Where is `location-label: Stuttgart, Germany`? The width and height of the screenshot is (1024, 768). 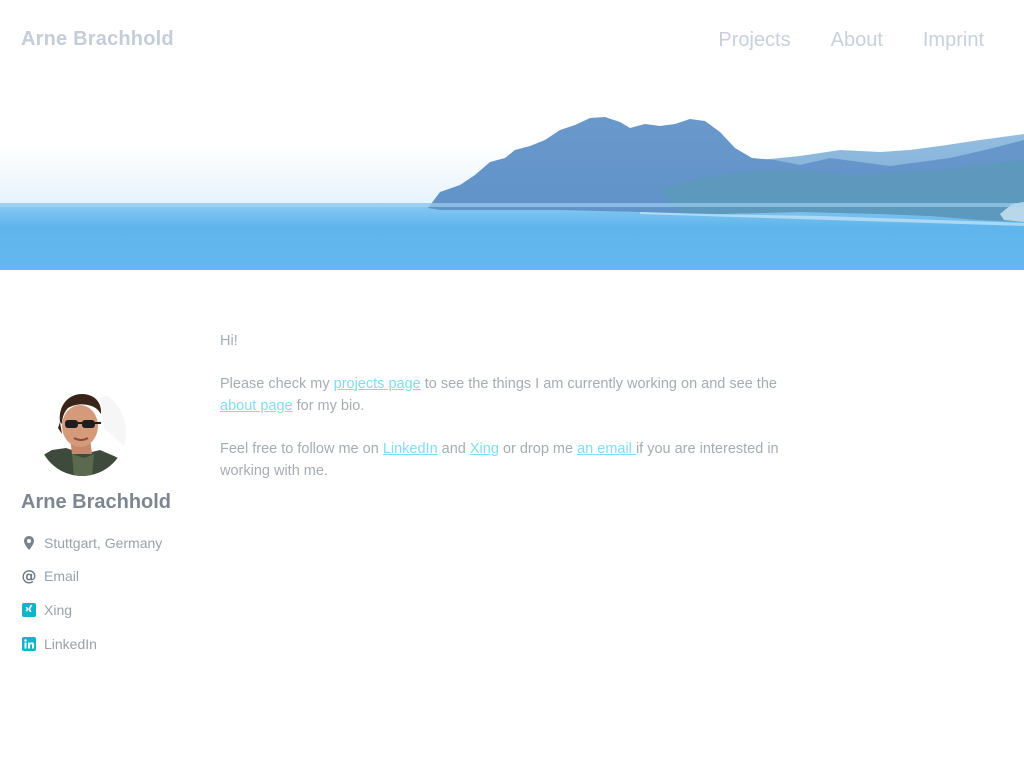 location-label: Stuttgart, Germany is located at coordinates (103, 543).